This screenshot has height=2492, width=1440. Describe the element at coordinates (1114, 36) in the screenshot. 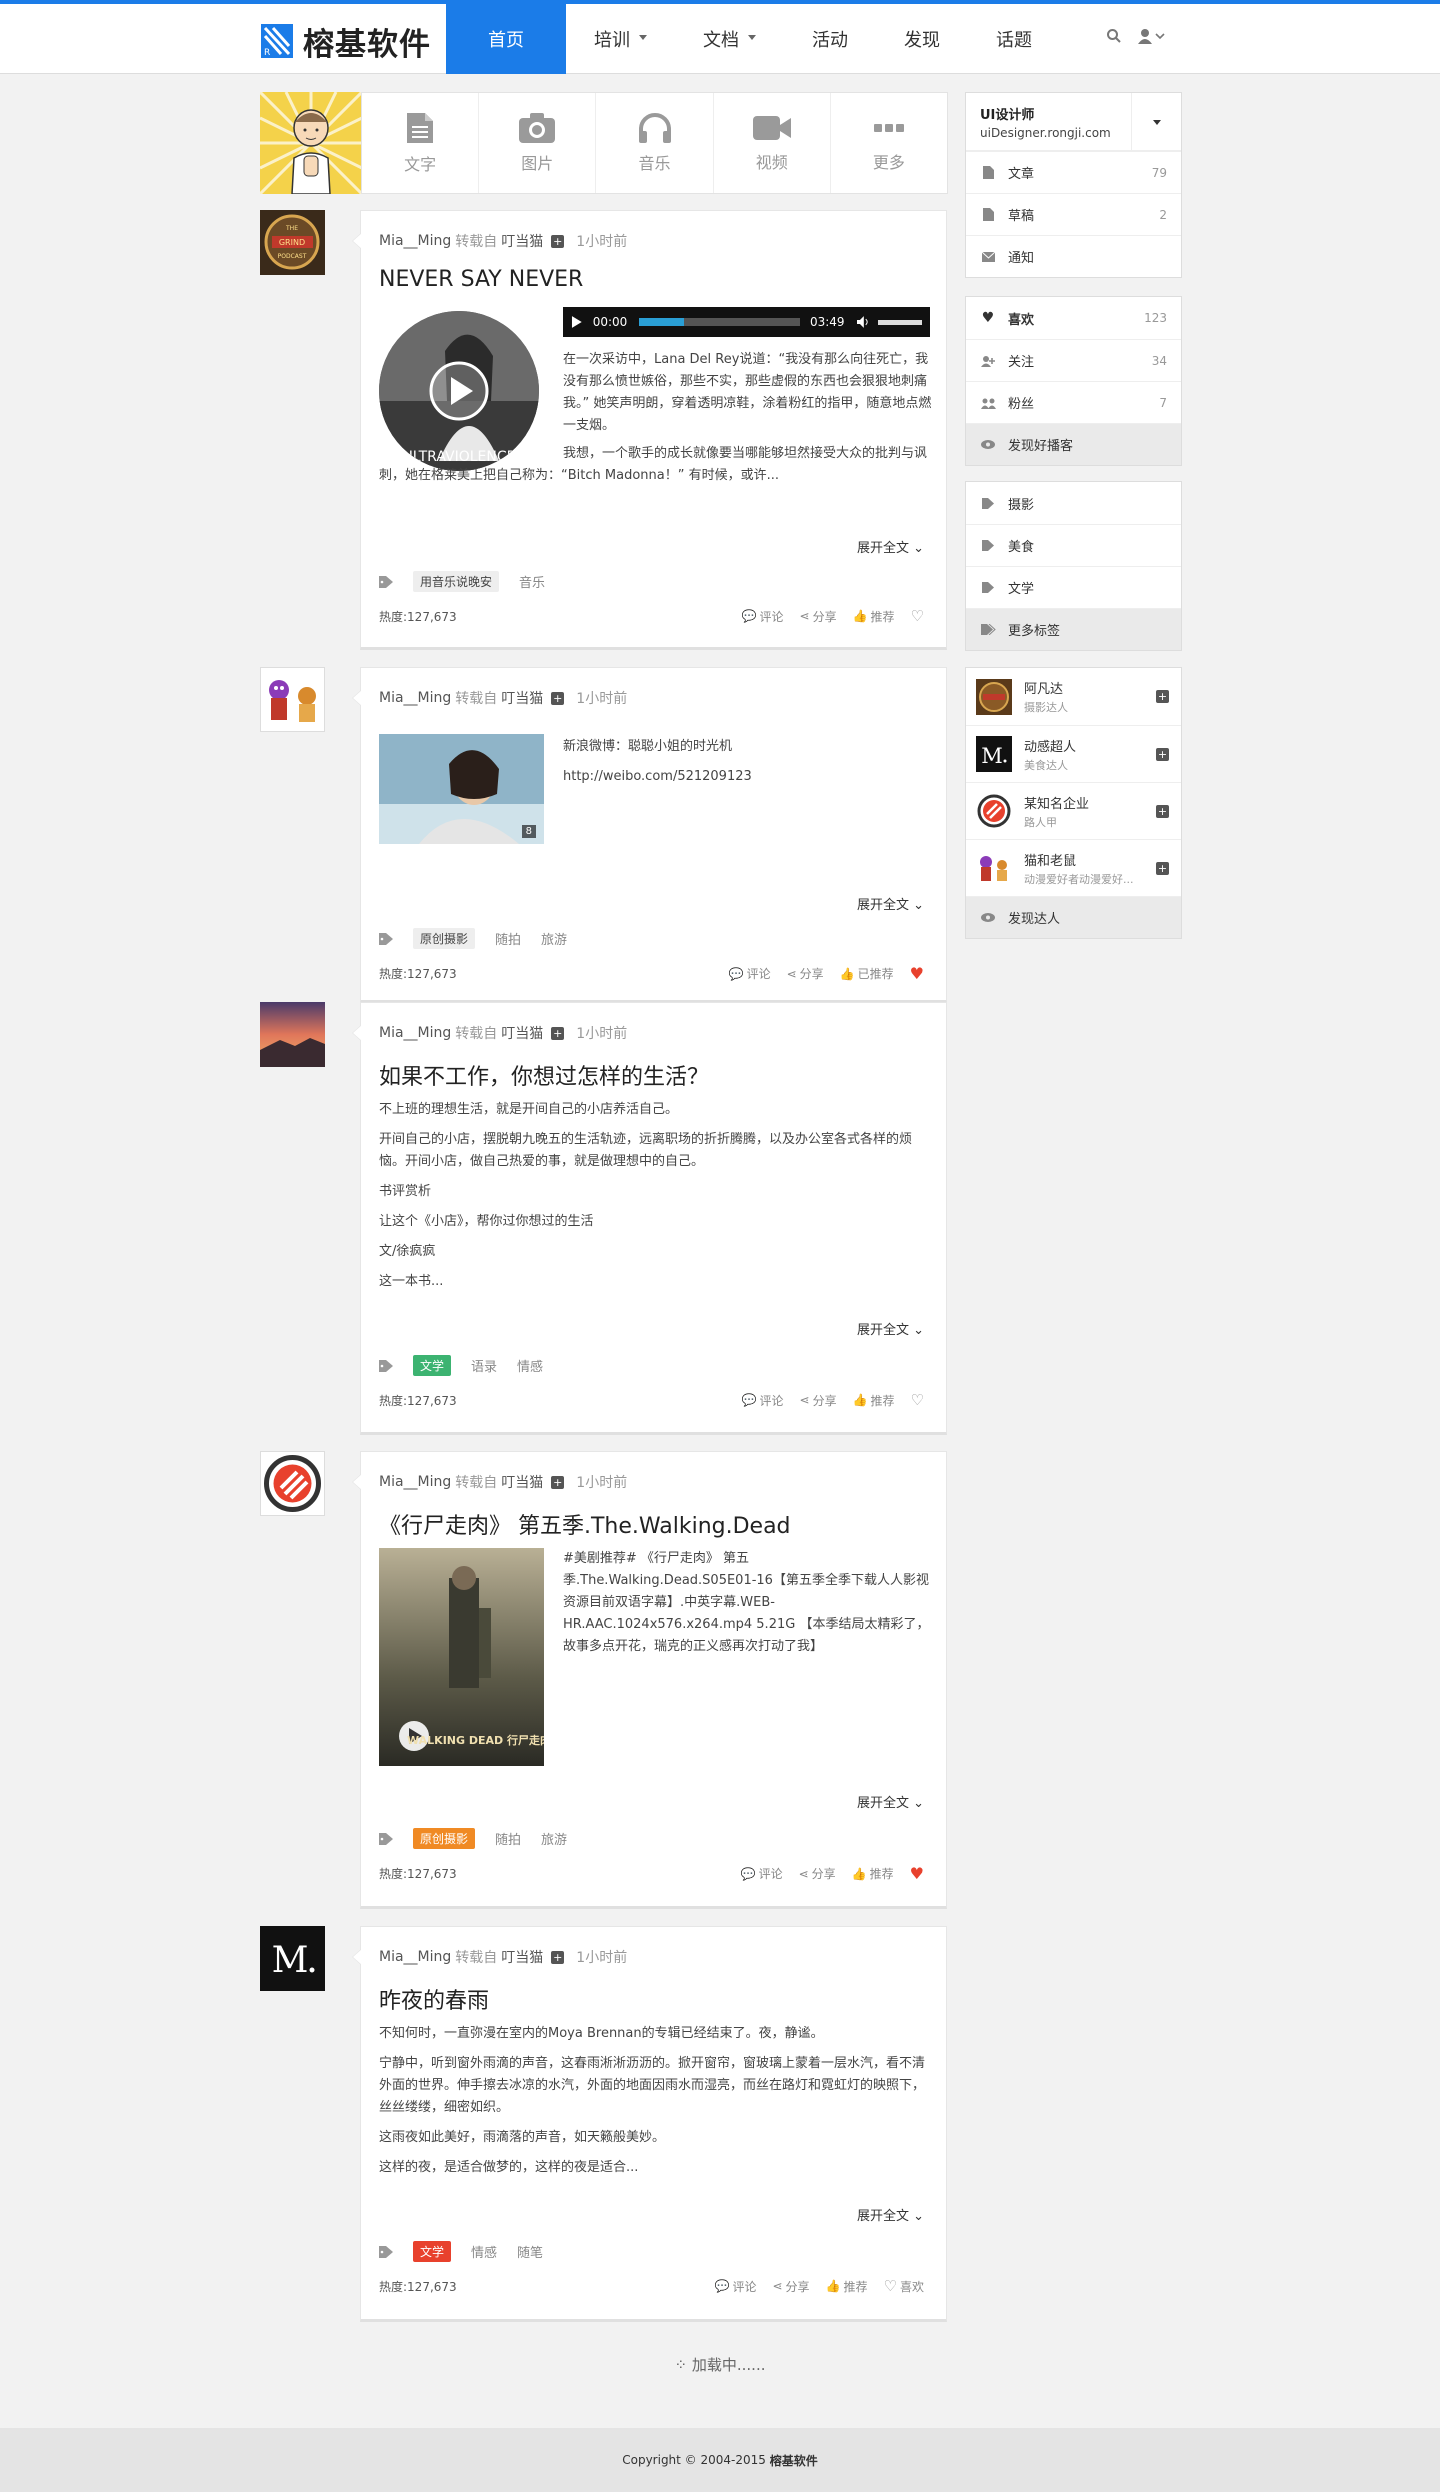

I see `search-icon` at that location.